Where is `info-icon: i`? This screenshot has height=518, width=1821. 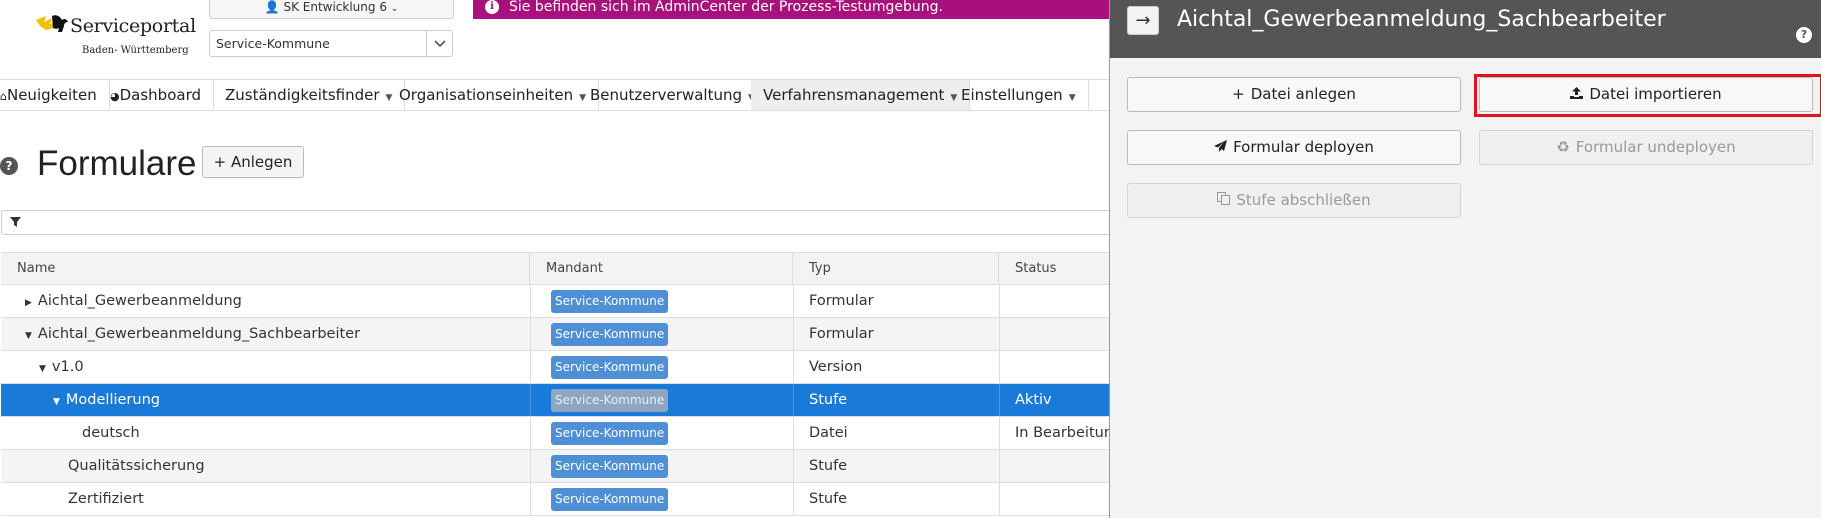 info-icon: i is located at coordinates (492, 7).